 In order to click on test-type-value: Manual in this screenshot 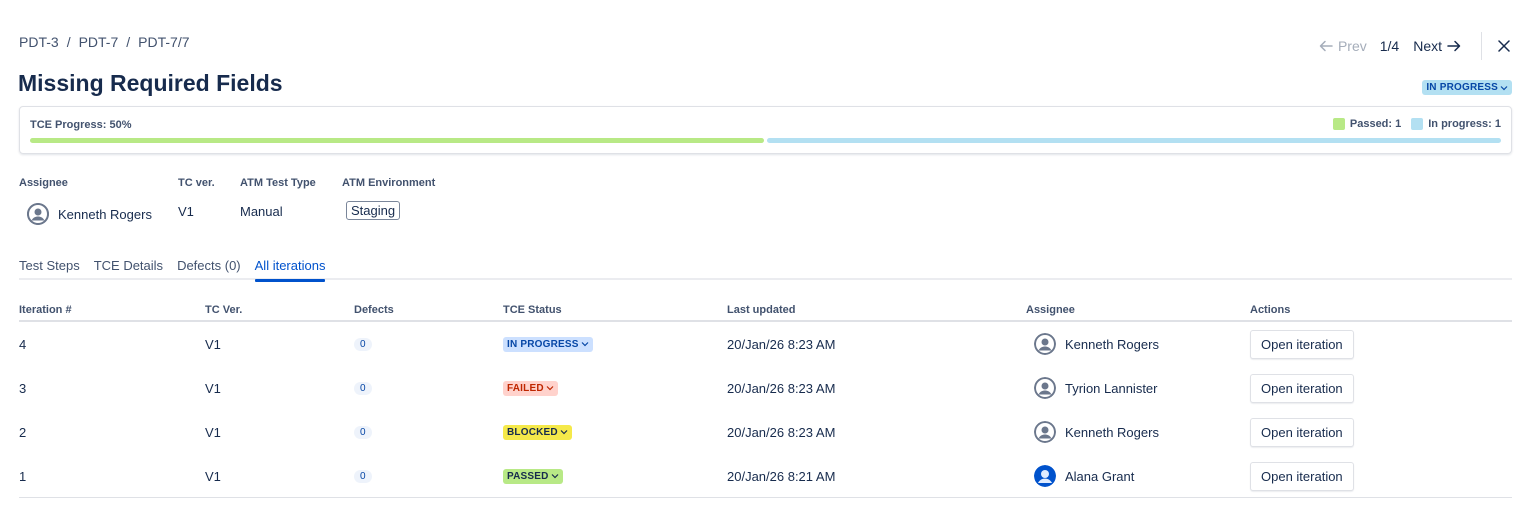, I will do `click(261, 211)`.